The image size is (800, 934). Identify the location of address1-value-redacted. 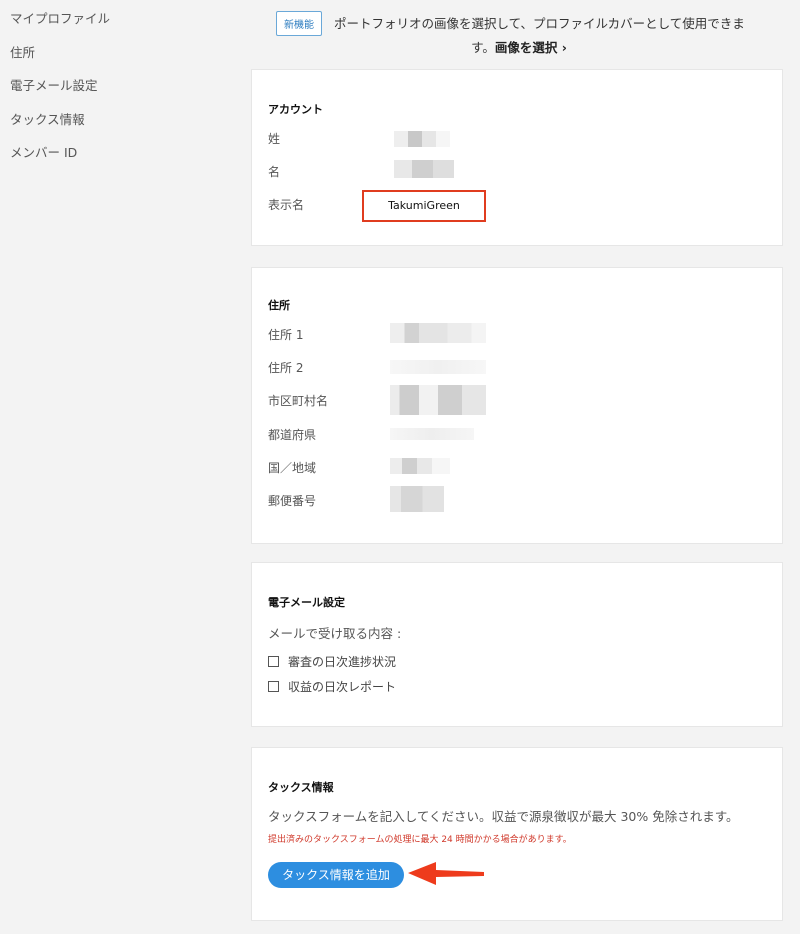
(438, 333).